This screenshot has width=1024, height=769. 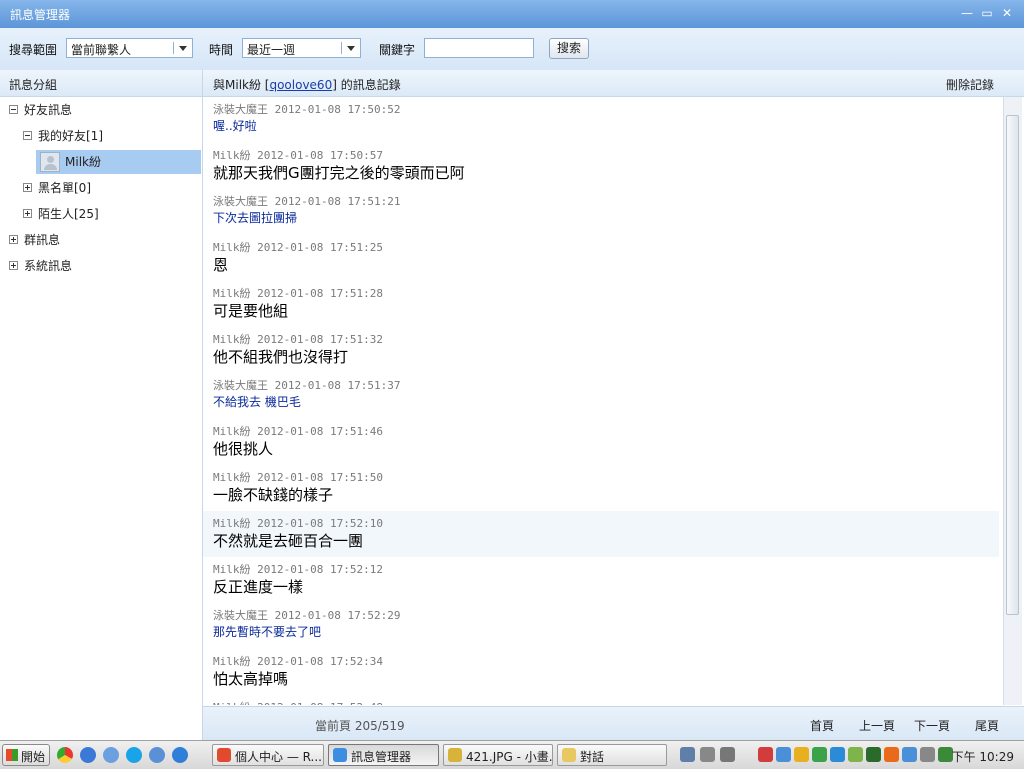 What do you see at coordinates (40, 15) in the screenshot?
I see `window-title: 訊息管理器` at bounding box center [40, 15].